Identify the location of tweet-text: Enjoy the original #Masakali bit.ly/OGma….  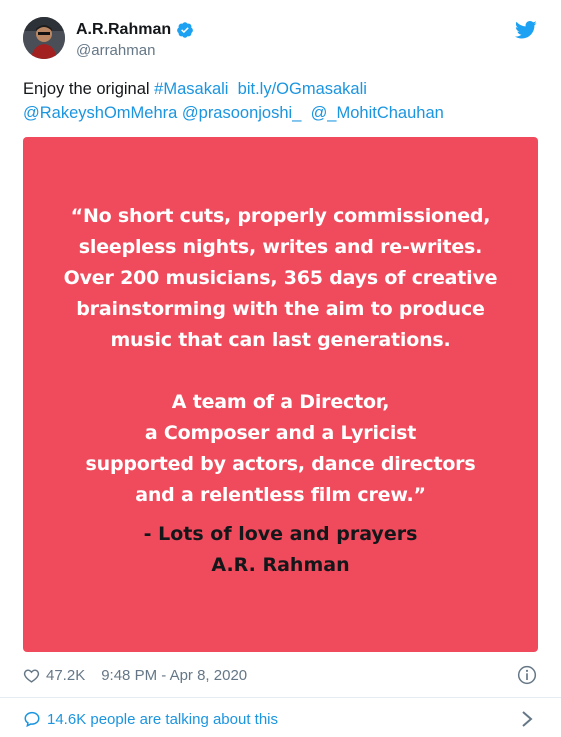
(283, 101).